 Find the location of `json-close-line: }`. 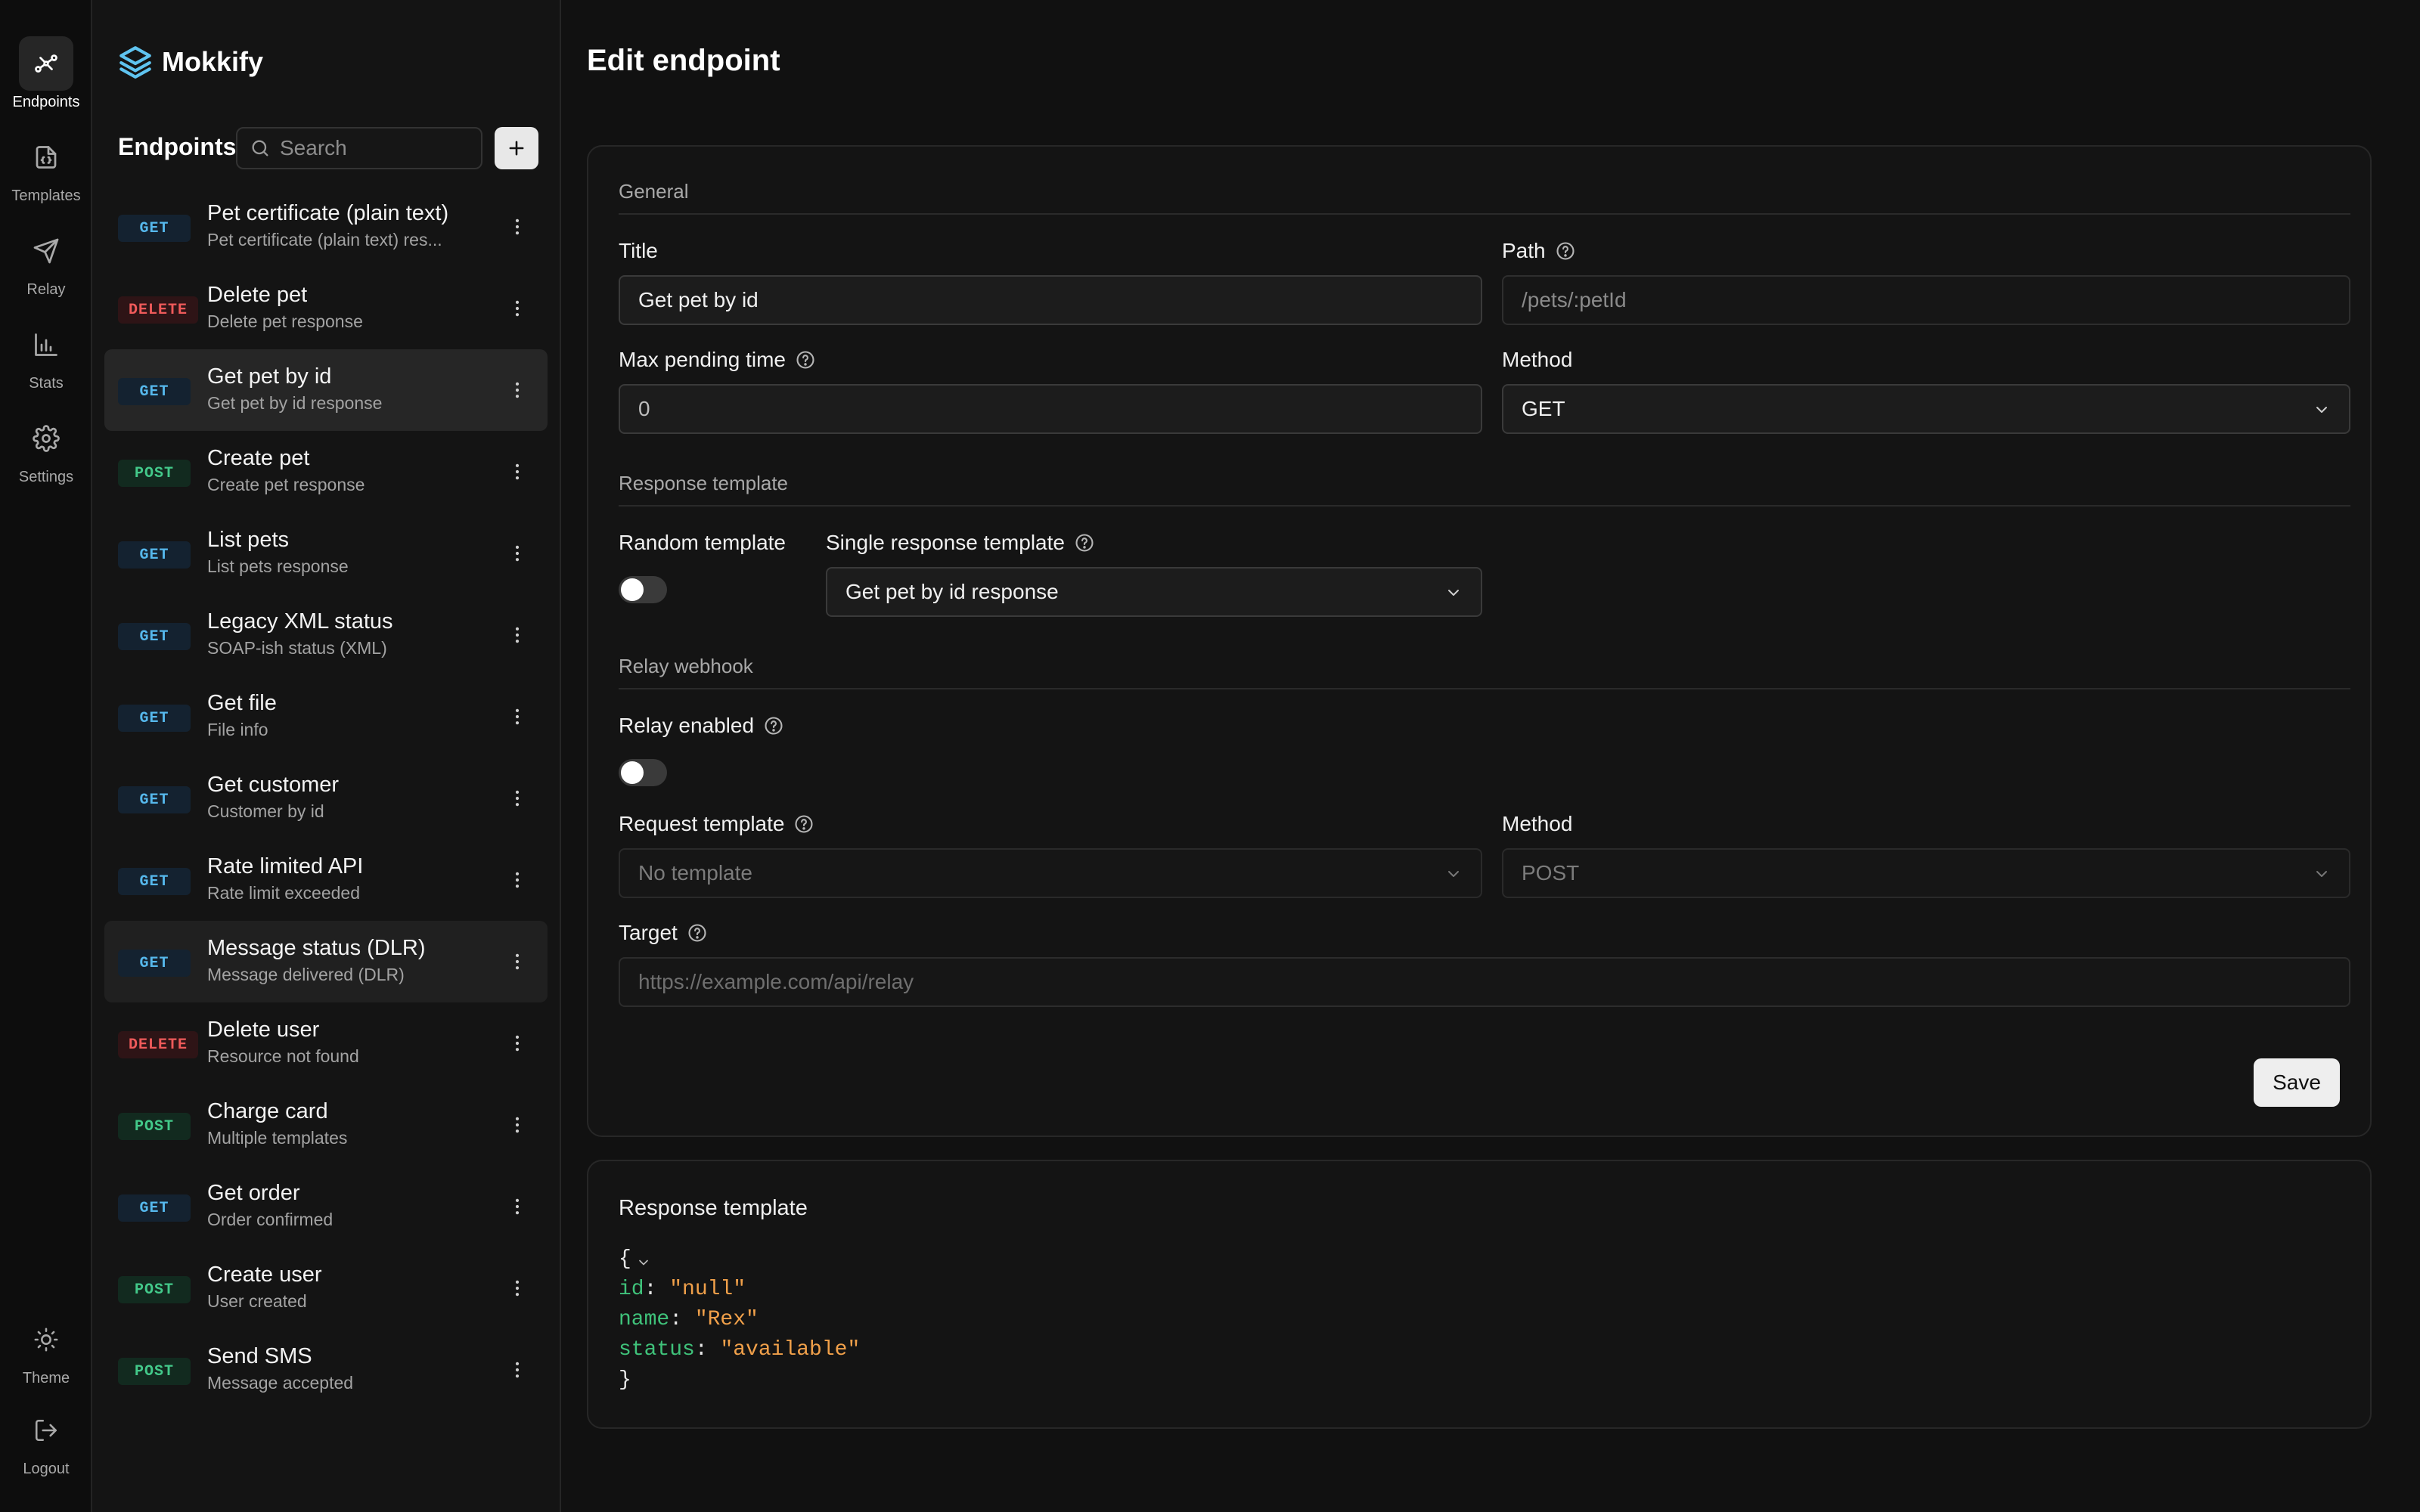

json-close-line: } is located at coordinates (739, 1380).